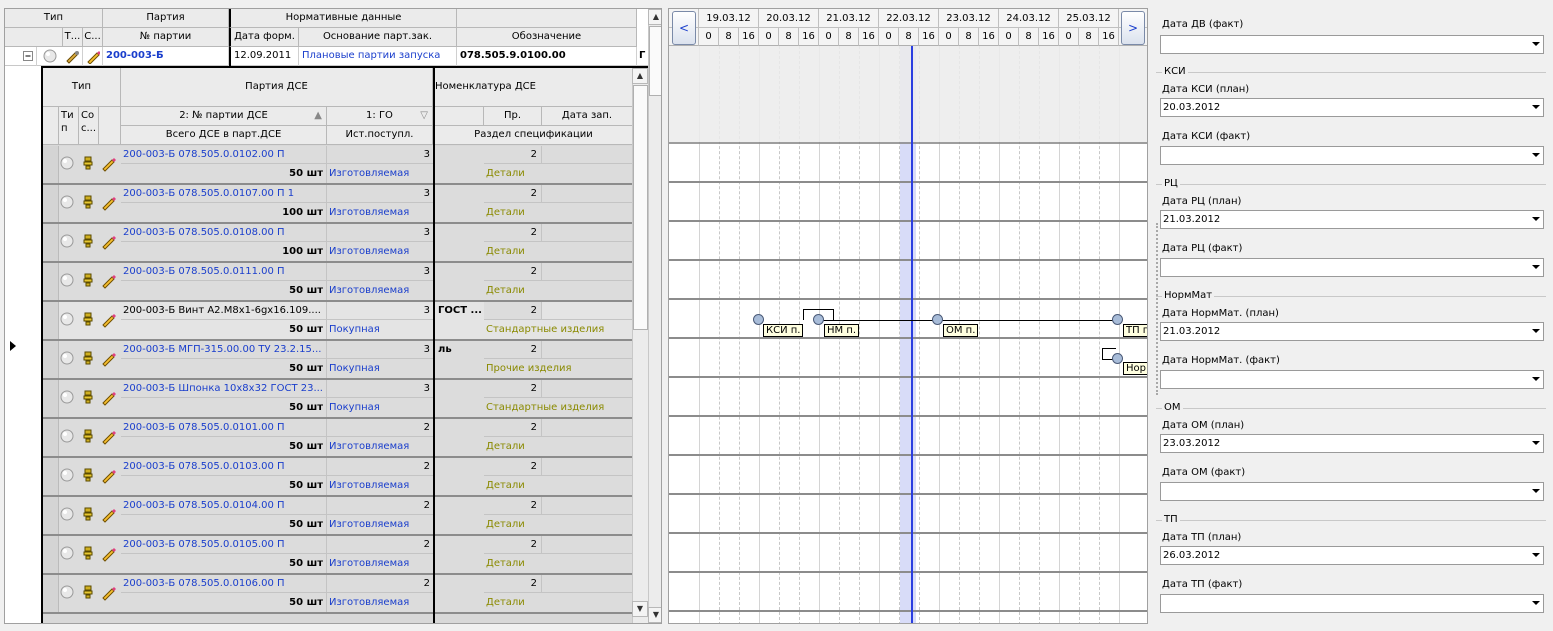 Image resolution: width=1553 pixels, height=631 pixels. Describe the element at coordinates (224, 506) in the screenshot. I see `dse-name: 200-003-Б 078.505.0.0104.00 П` at that location.